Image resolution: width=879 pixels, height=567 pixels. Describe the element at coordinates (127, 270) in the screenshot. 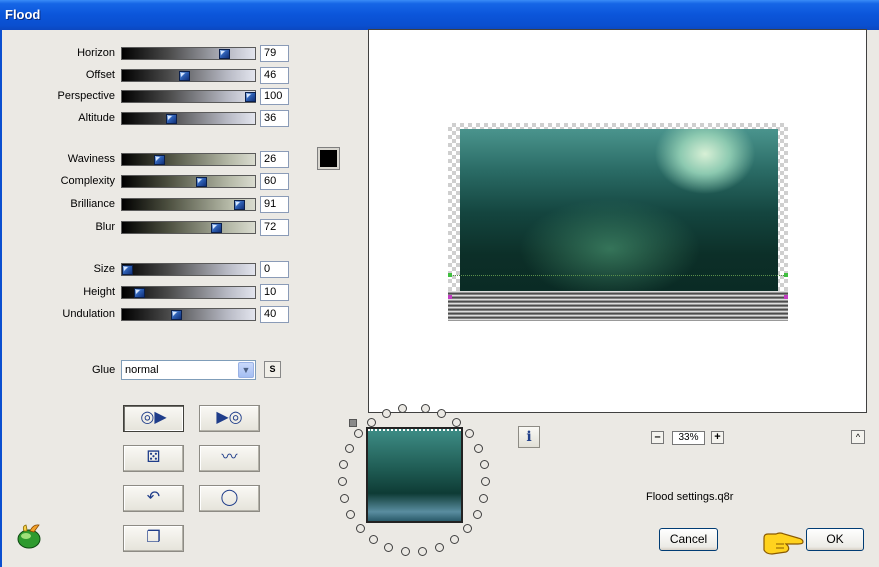

I see `size-slider-thumb` at that location.